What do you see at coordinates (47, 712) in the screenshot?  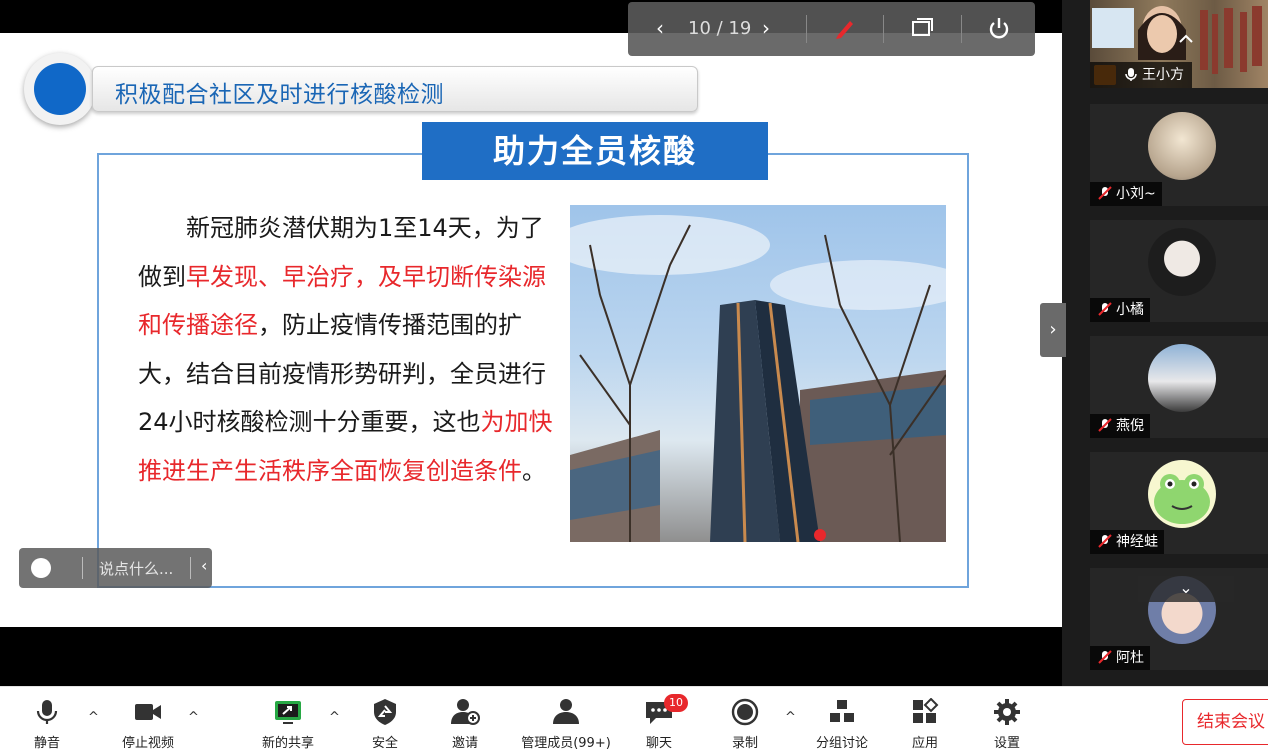 I see `microphone-icon` at bounding box center [47, 712].